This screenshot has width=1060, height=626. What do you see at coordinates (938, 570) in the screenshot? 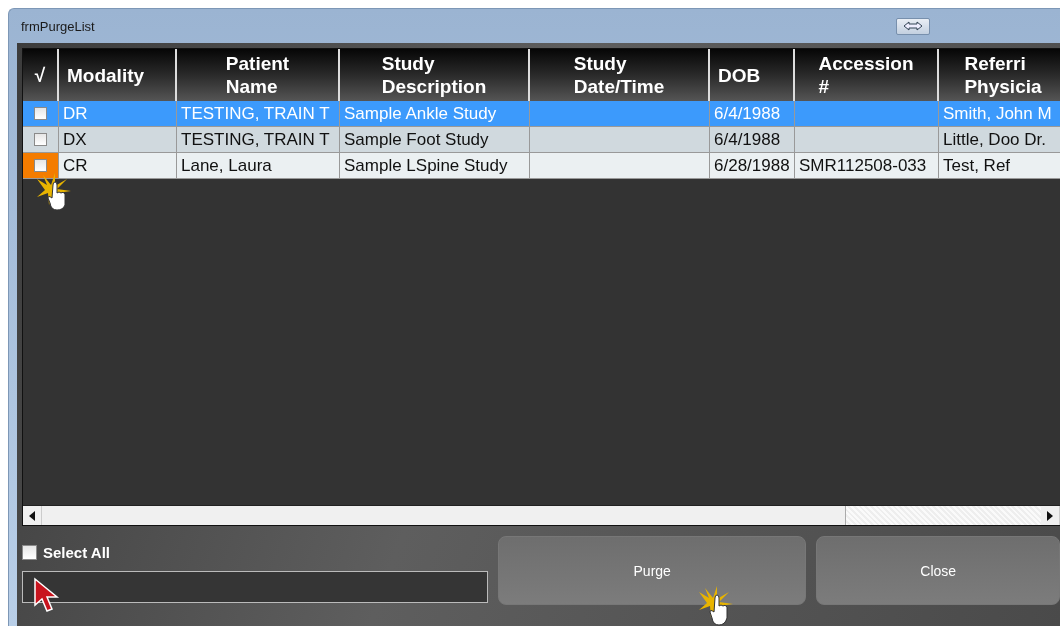
I see `close-button: Close` at bounding box center [938, 570].